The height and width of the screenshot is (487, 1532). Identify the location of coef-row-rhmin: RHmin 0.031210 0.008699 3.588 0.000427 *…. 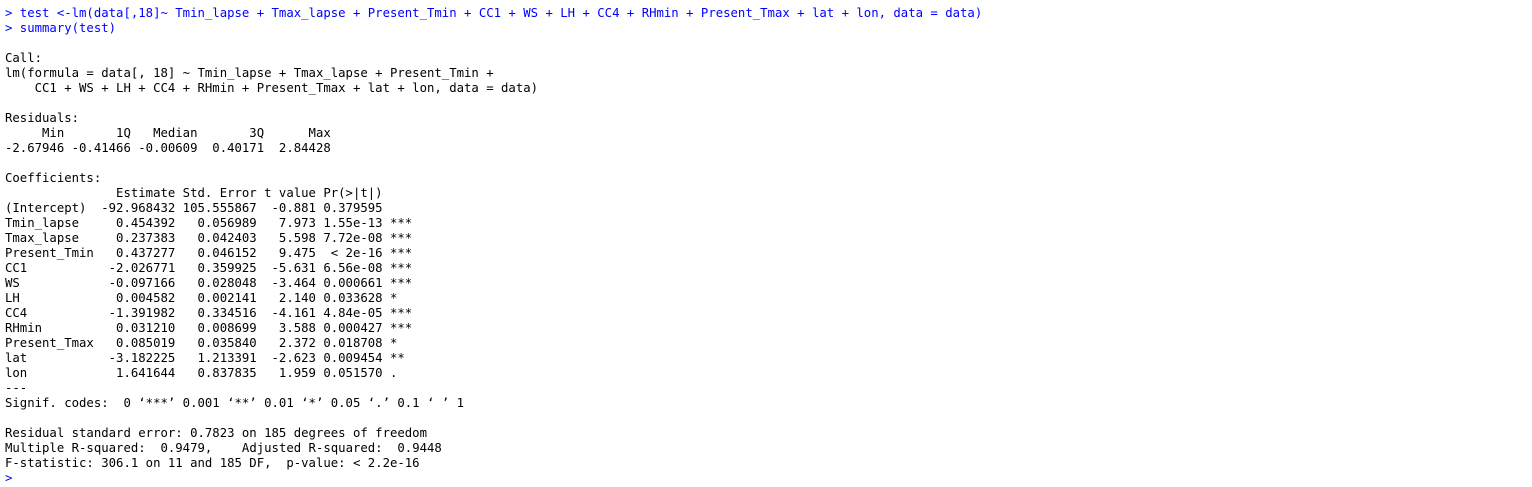
(209, 328).